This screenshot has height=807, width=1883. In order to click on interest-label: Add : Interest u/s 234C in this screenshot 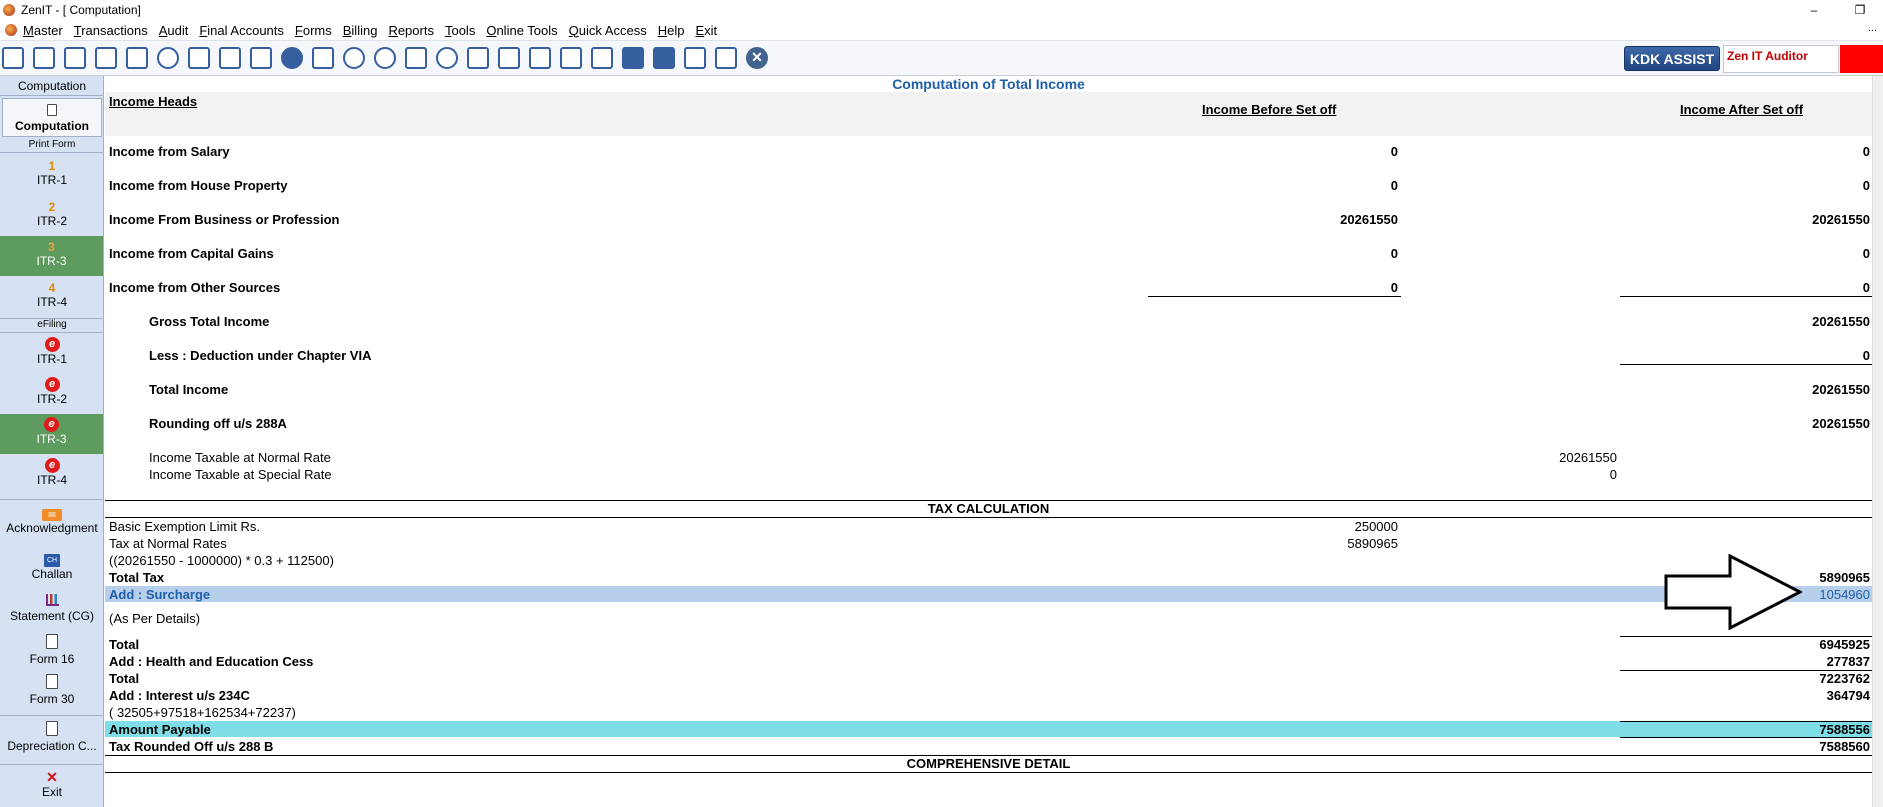, I will do `click(179, 695)`.